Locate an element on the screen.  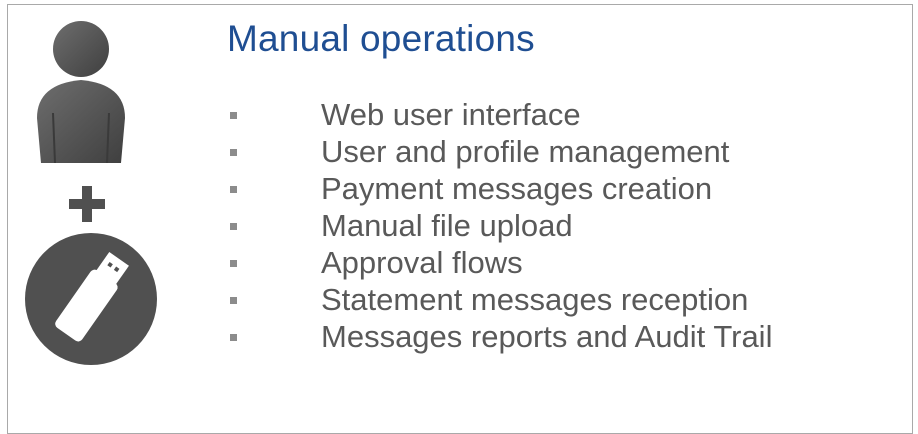
page-title: Manual operations is located at coordinates (381, 38).